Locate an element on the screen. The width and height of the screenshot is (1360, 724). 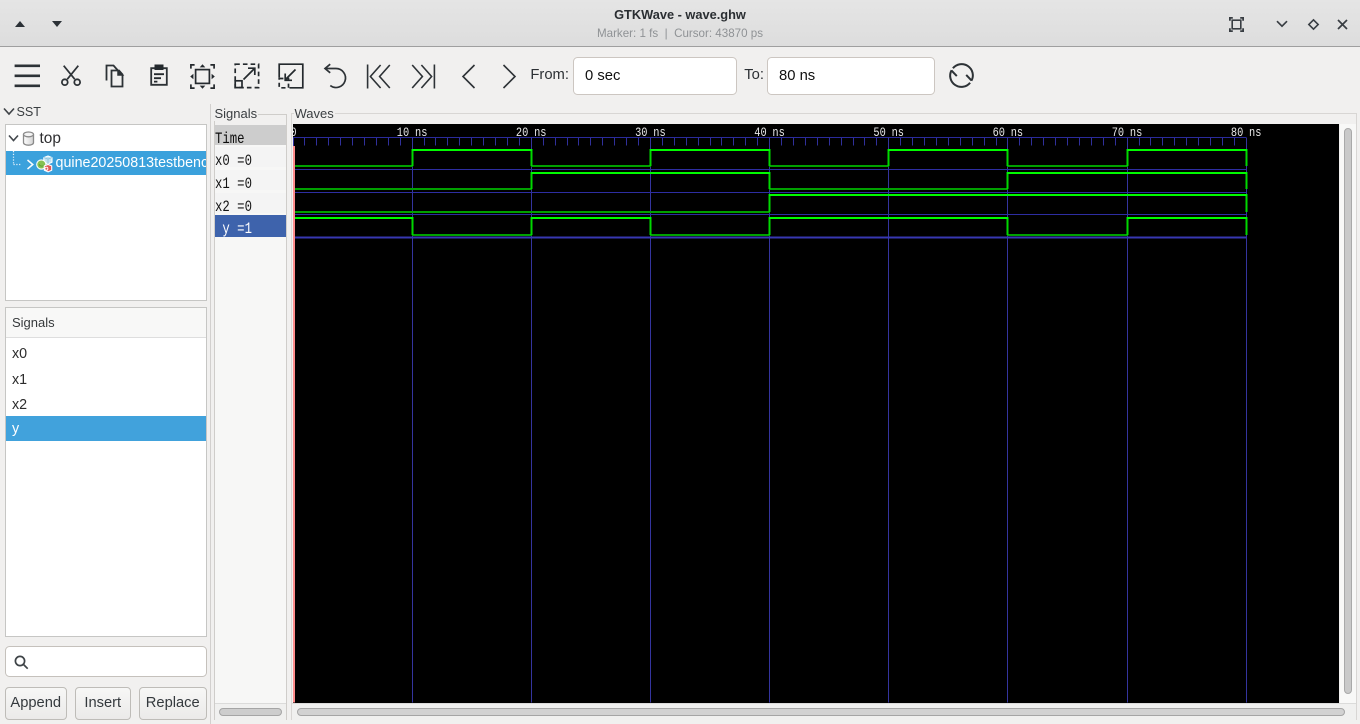
svg-text: 70 is located at coordinates (1118, 133).